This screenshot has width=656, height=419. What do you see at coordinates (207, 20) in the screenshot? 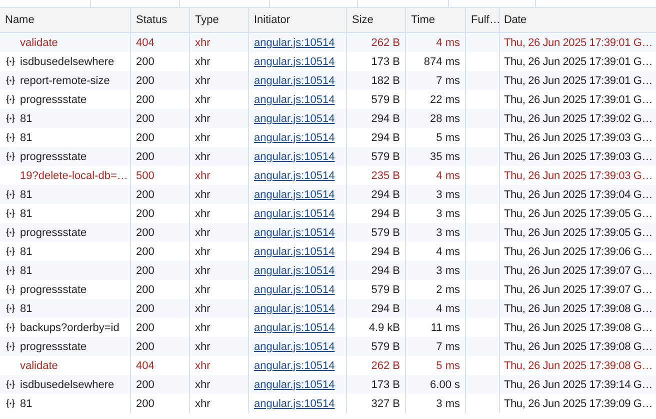
I see `column-header: Type` at bounding box center [207, 20].